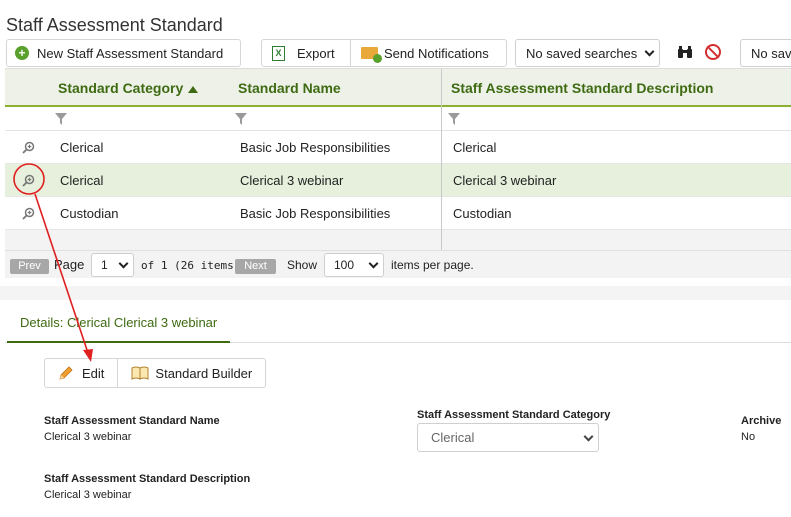  I want to click on archive-label: Archive, so click(761, 421).